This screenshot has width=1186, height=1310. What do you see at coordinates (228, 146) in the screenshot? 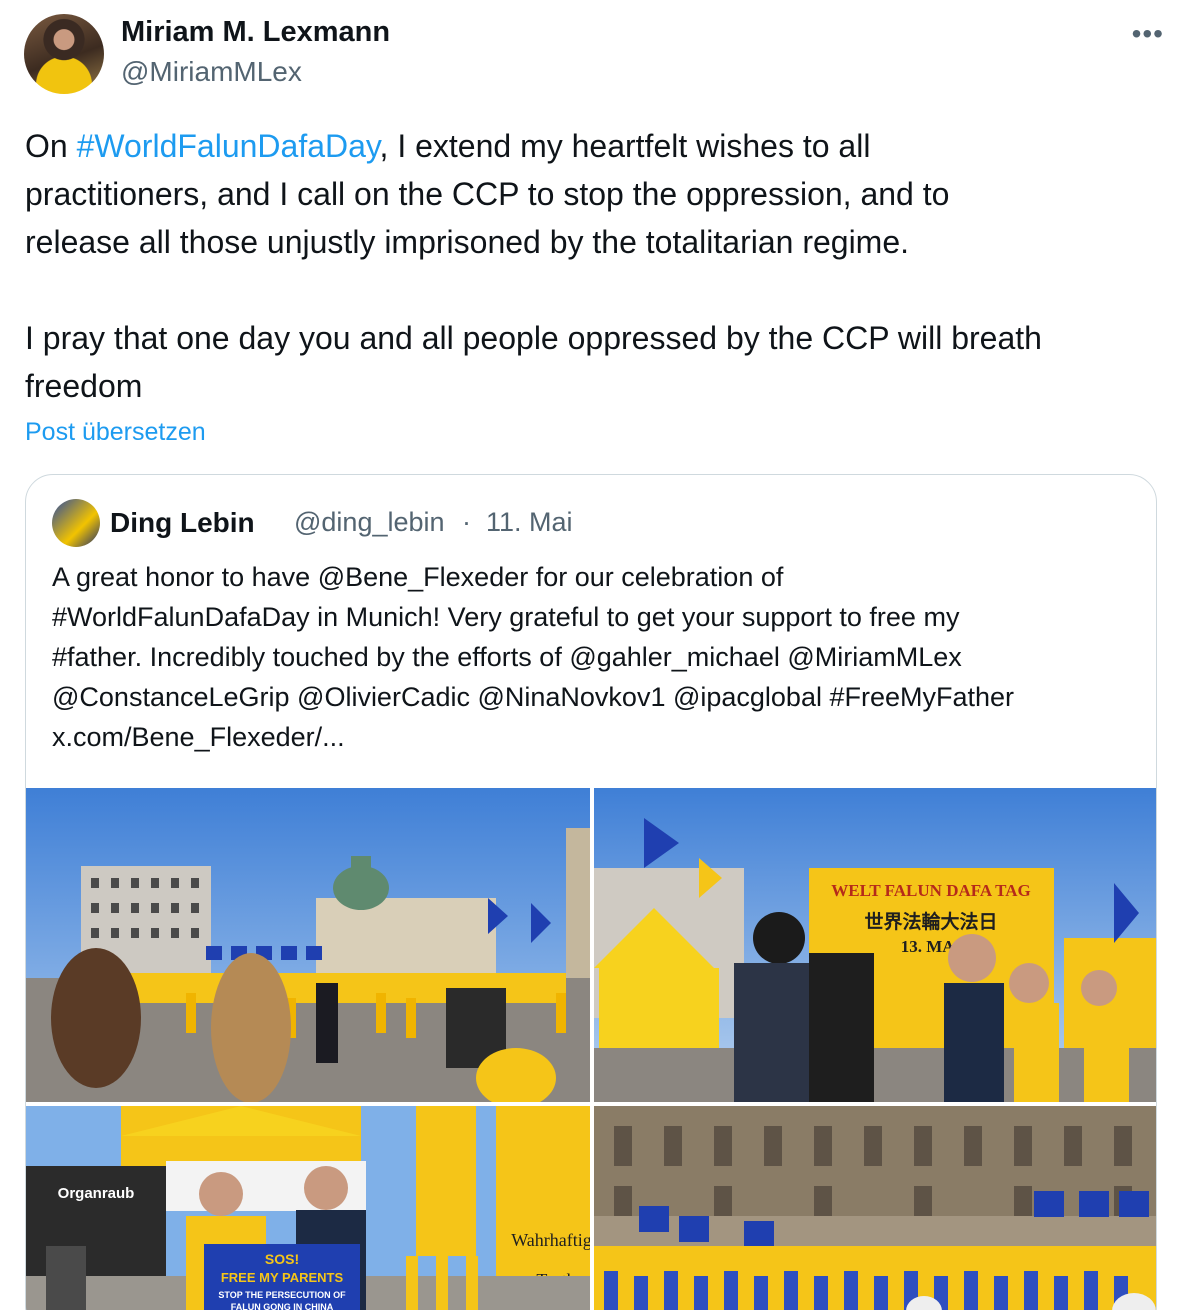
I see `hashtag-link: #WorldFalunDafaDay` at bounding box center [228, 146].